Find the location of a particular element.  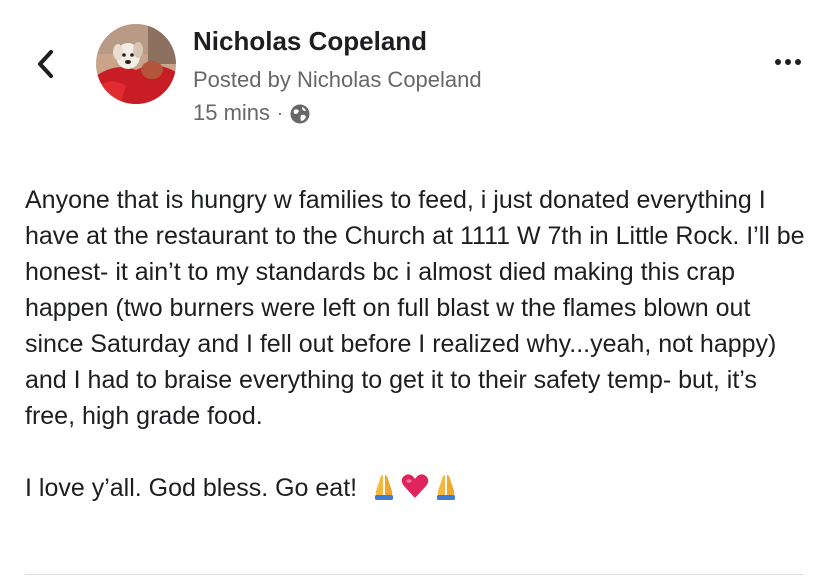

post-meta: 15 mins · is located at coordinates (252, 113).